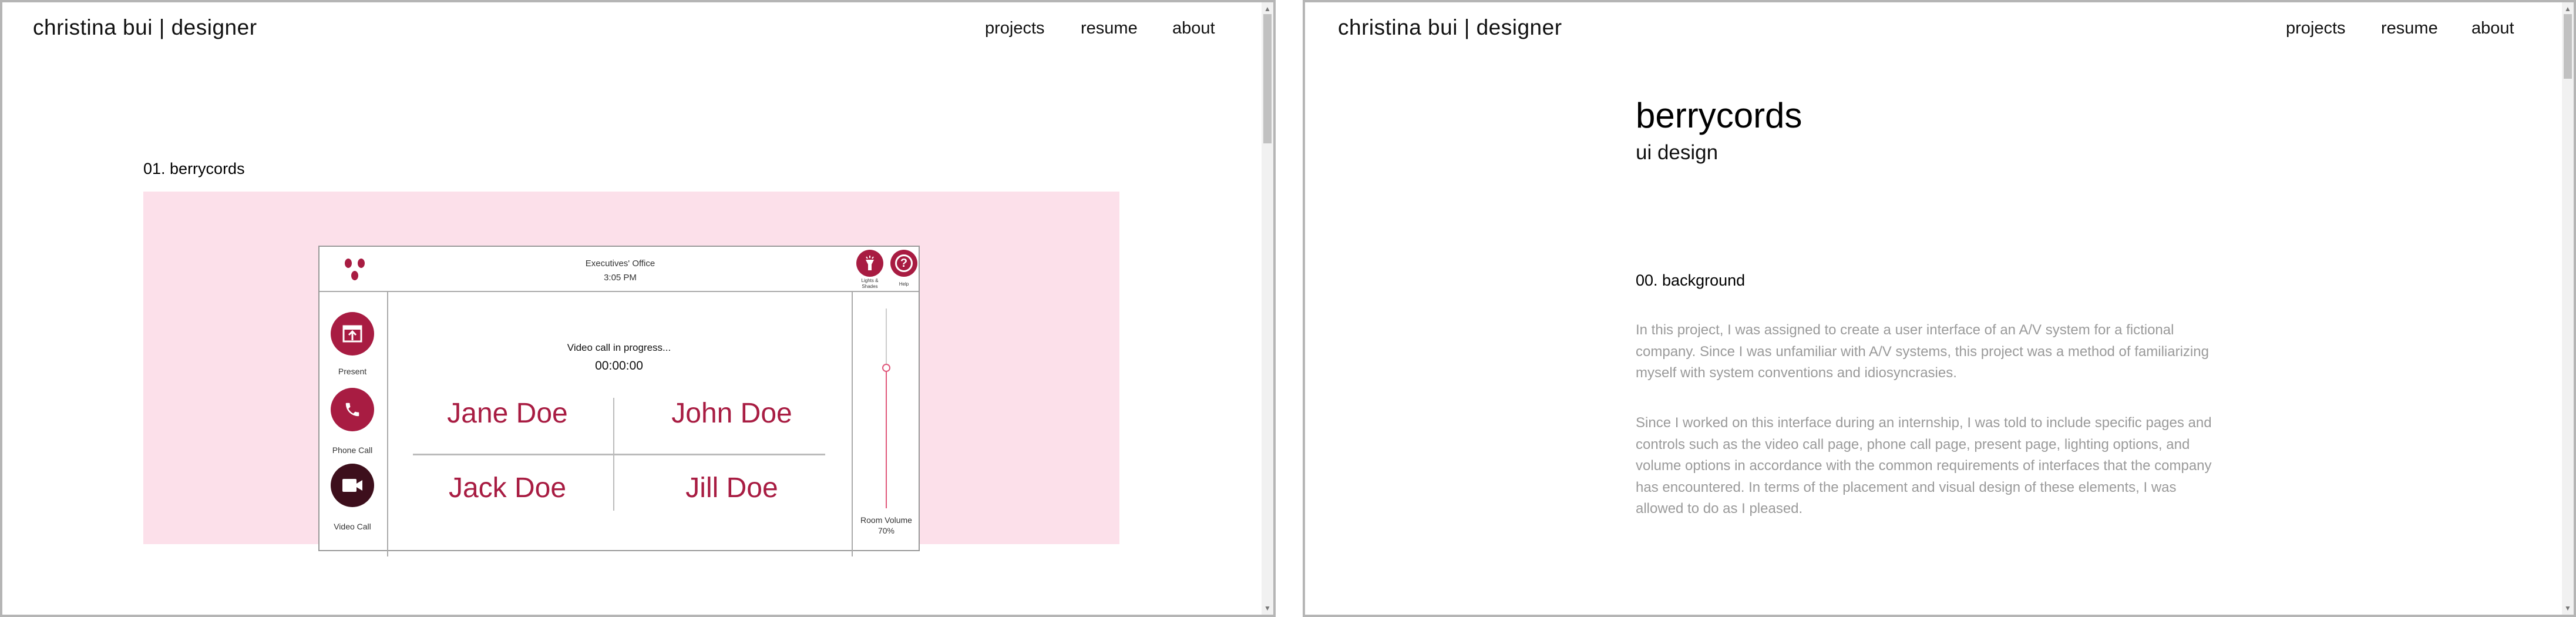 Image resolution: width=2576 pixels, height=617 pixels. Describe the element at coordinates (1267, 308) in the screenshot. I see `left-scrollbar: ▲ ▼` at that location.